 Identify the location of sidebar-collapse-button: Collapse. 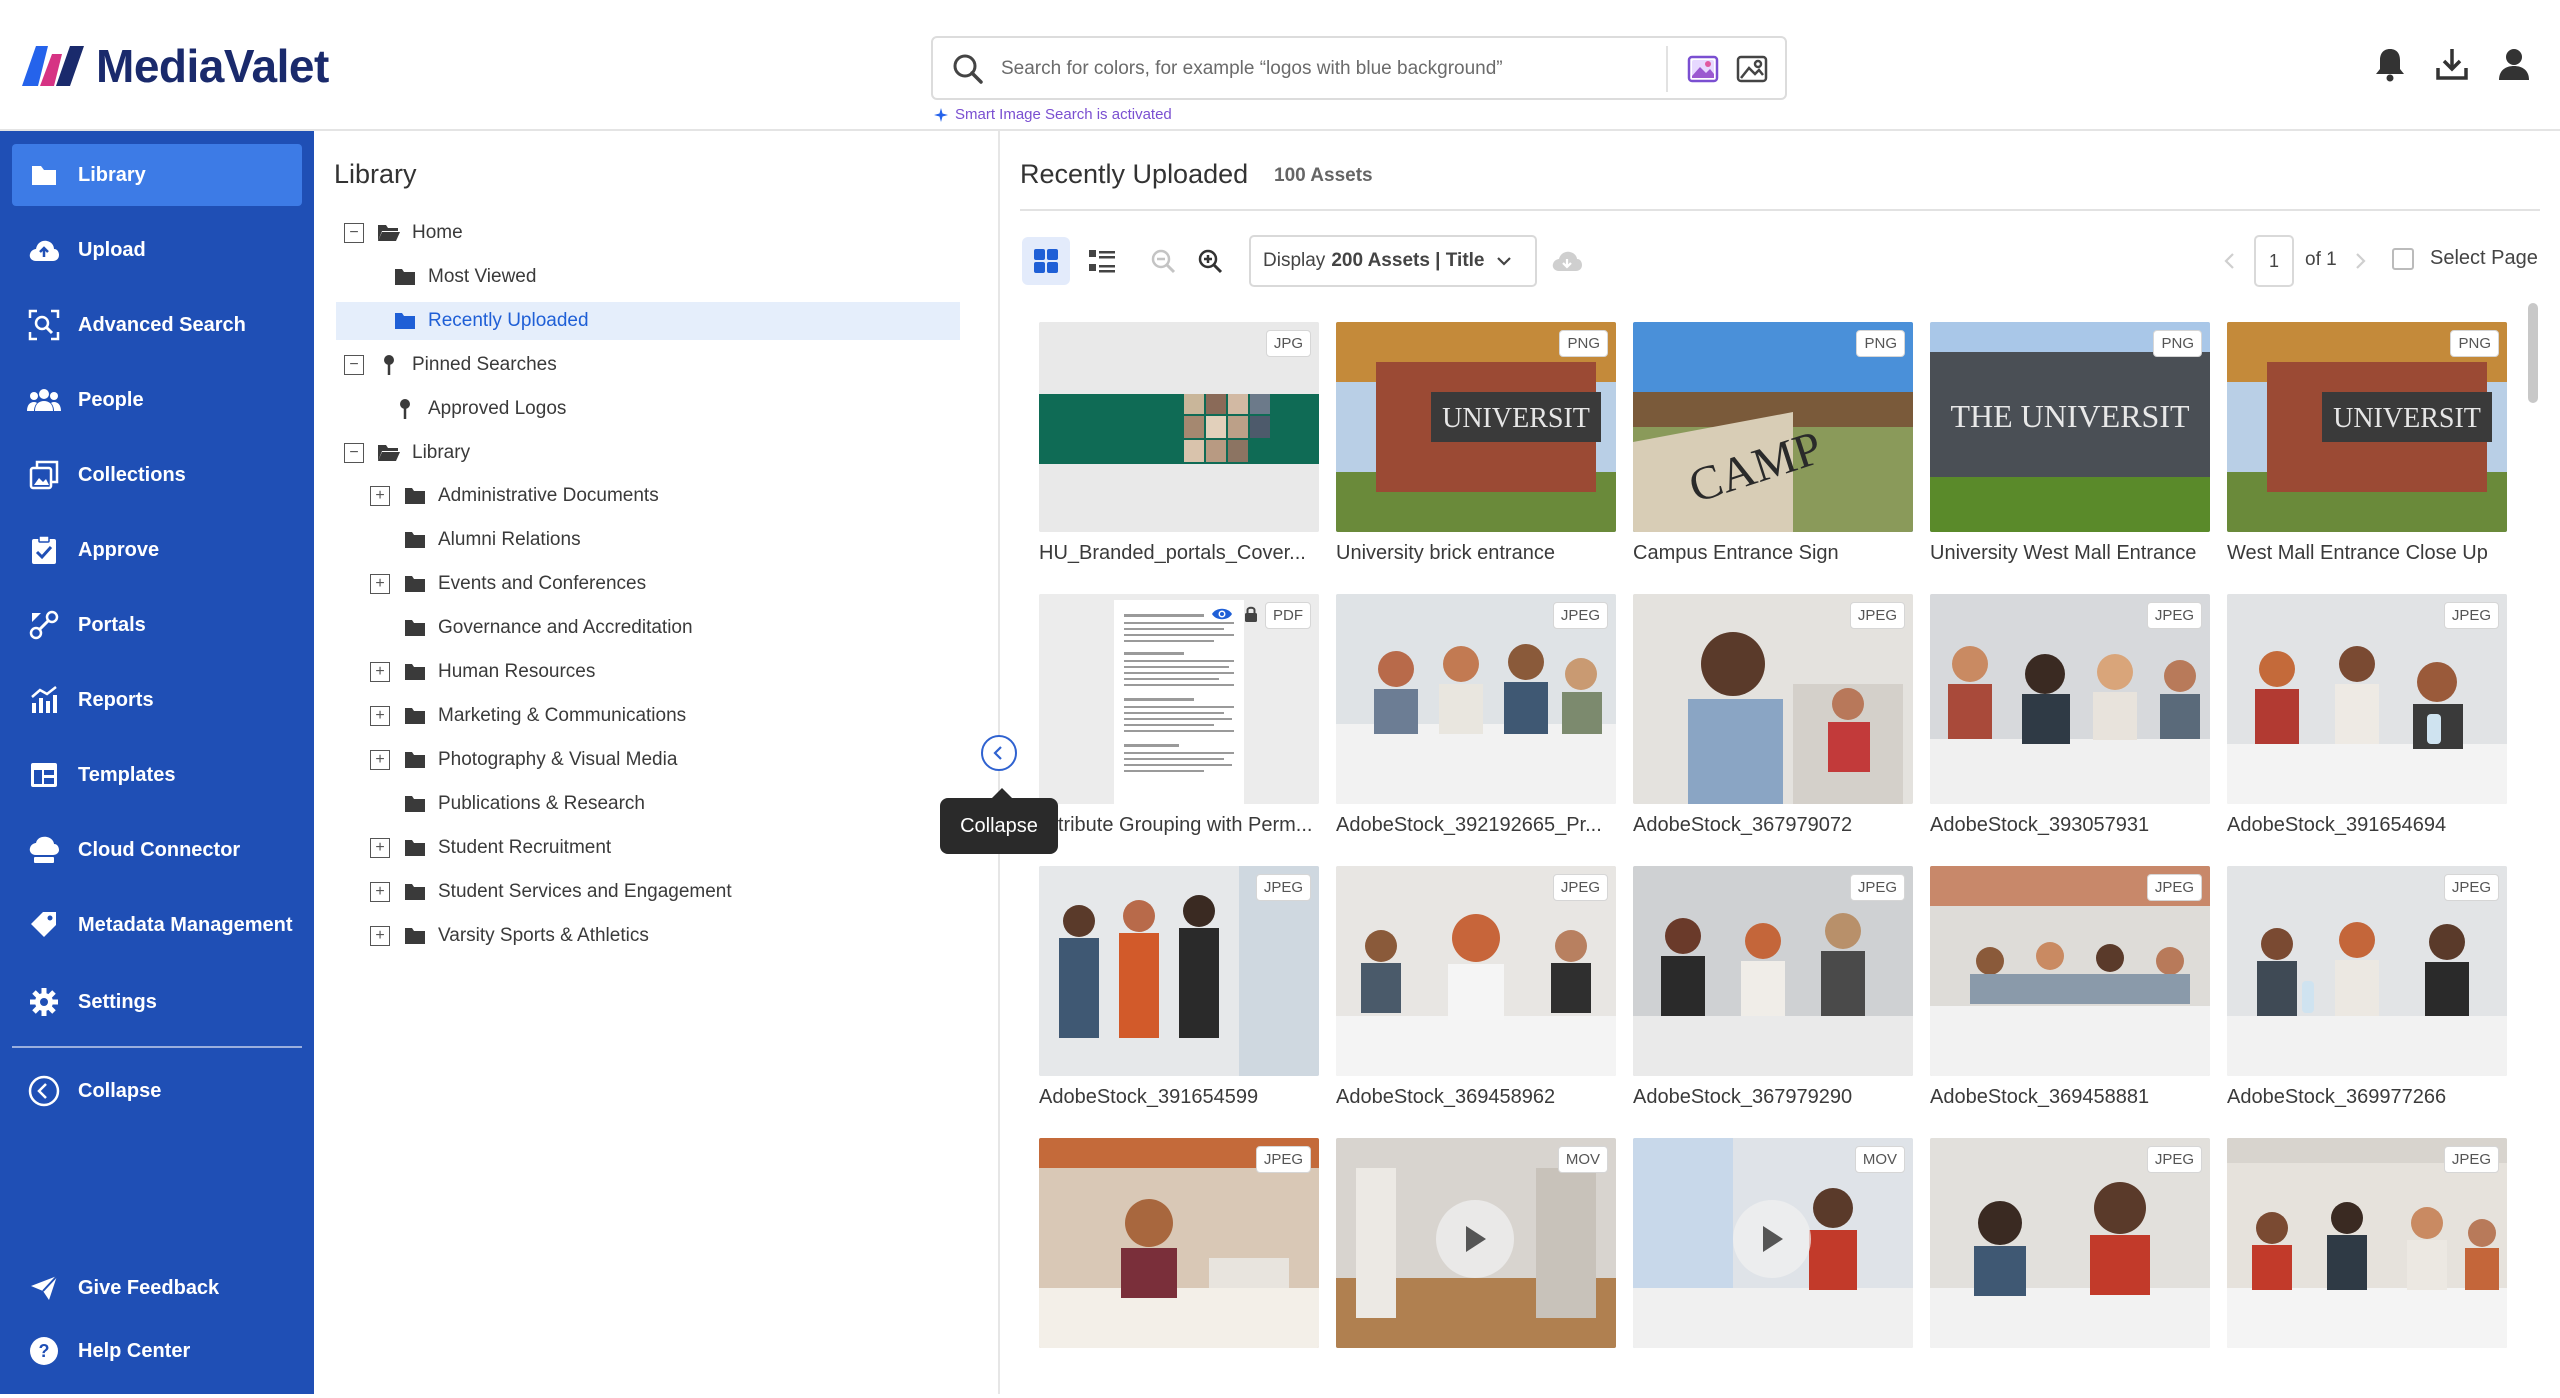
(157, 1091).